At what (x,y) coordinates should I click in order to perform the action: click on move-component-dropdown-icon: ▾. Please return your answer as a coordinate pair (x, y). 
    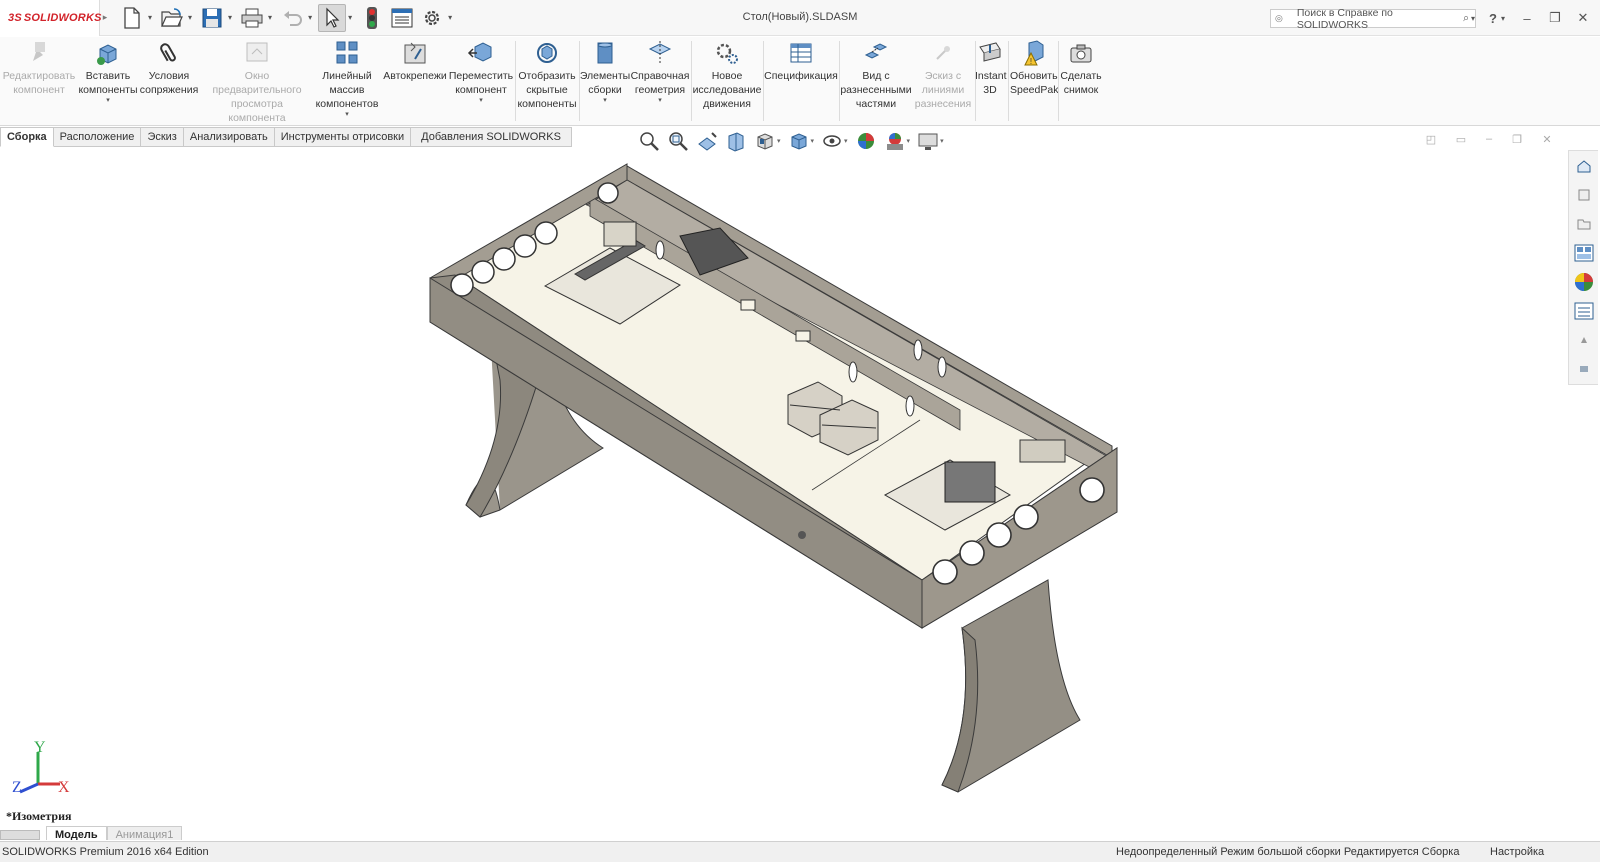
    Looking at the image, I should click on (481, 101).